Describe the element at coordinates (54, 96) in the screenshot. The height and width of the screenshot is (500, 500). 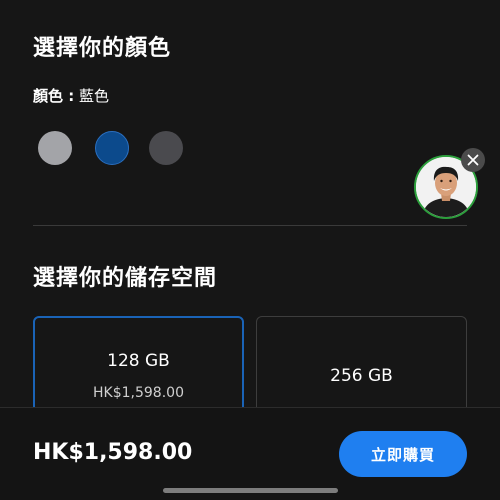
I see `color-label-key: 顏色 :` at that location.